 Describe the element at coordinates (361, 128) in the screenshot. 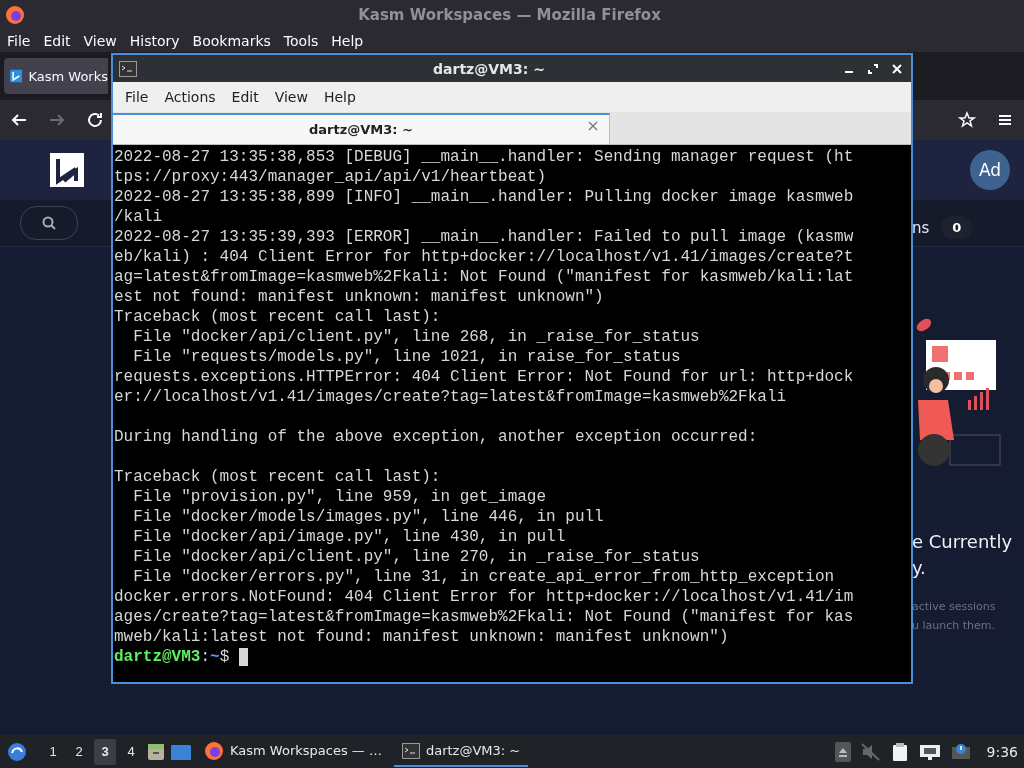

I see `terminal-tab: dartz@VM3: ~` at that location.